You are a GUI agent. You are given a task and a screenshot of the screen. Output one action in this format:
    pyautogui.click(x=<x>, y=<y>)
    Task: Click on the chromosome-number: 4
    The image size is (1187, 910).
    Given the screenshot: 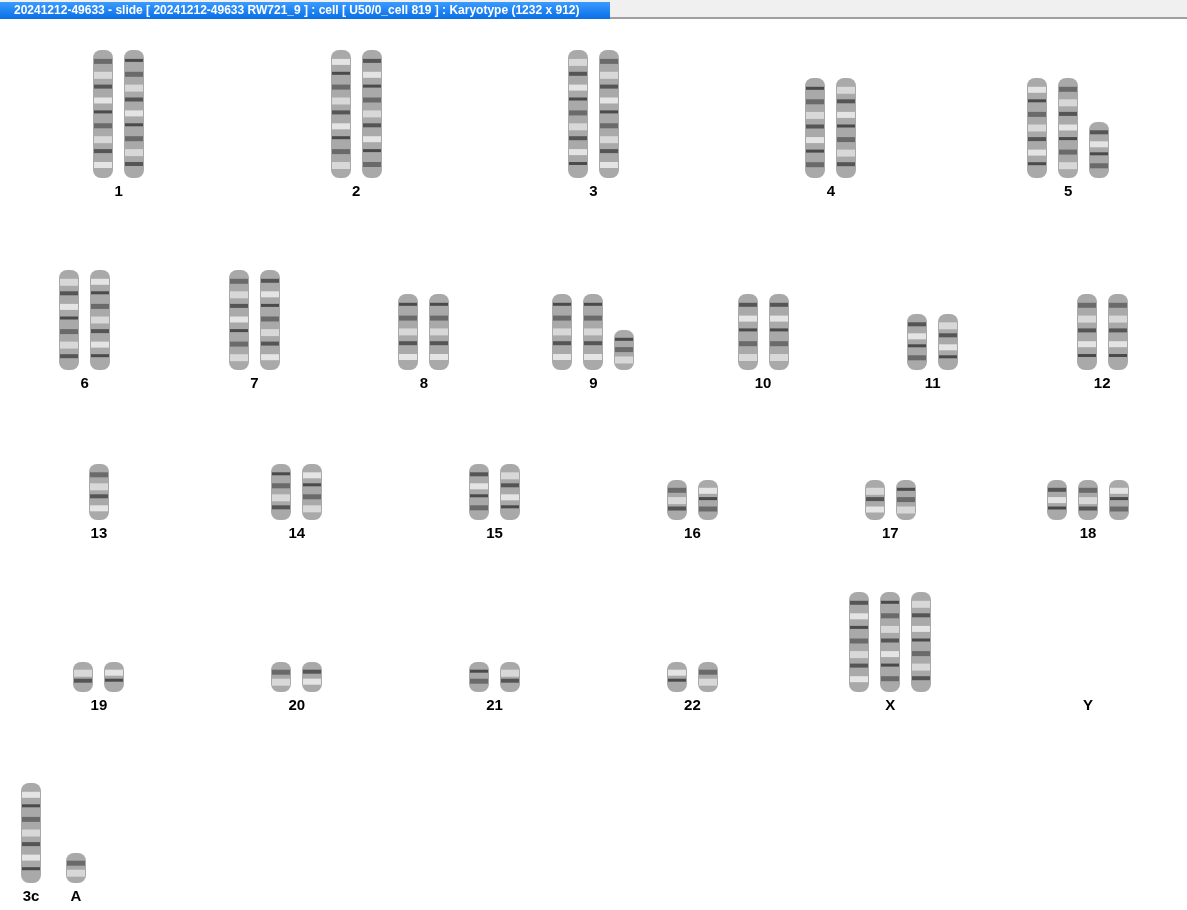 What is the action you would take?
    pyautogui.click(x=831, y=191)
    